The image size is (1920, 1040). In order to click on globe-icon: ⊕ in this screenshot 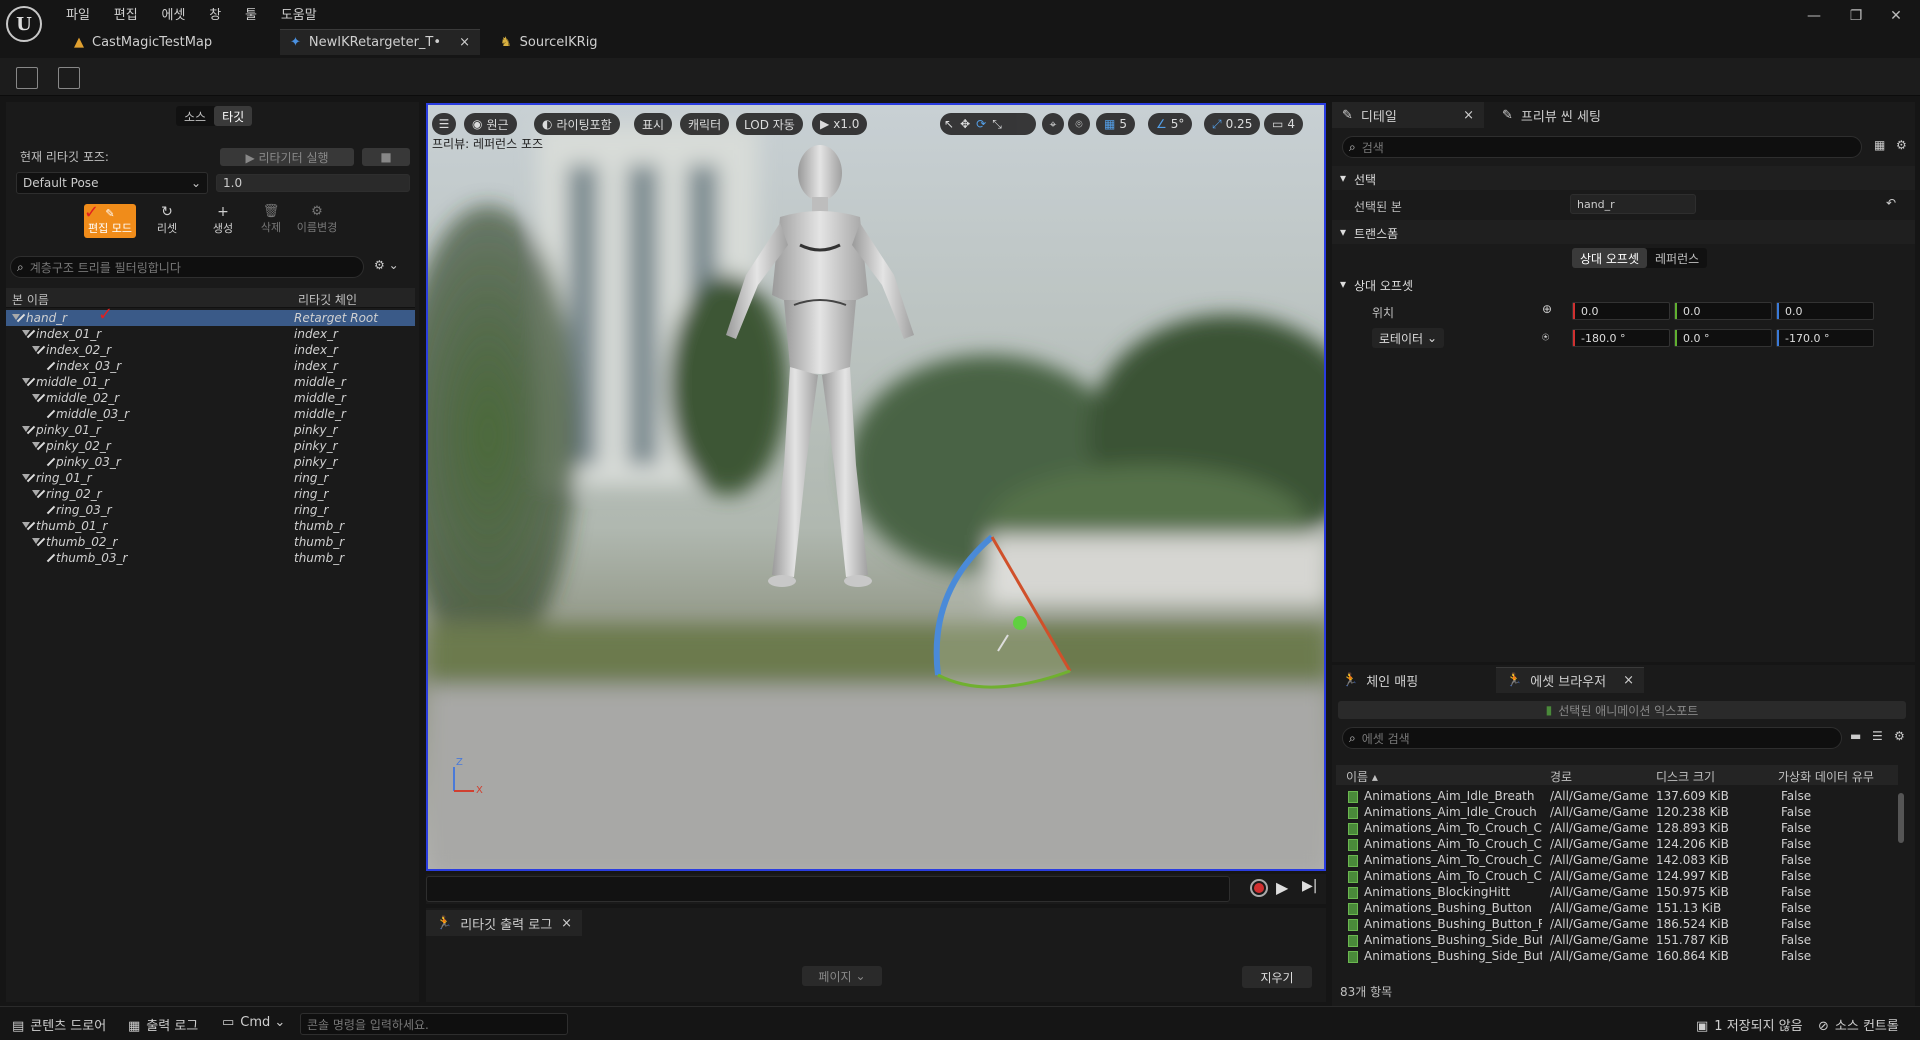, I will do `click(1547, 309)`.